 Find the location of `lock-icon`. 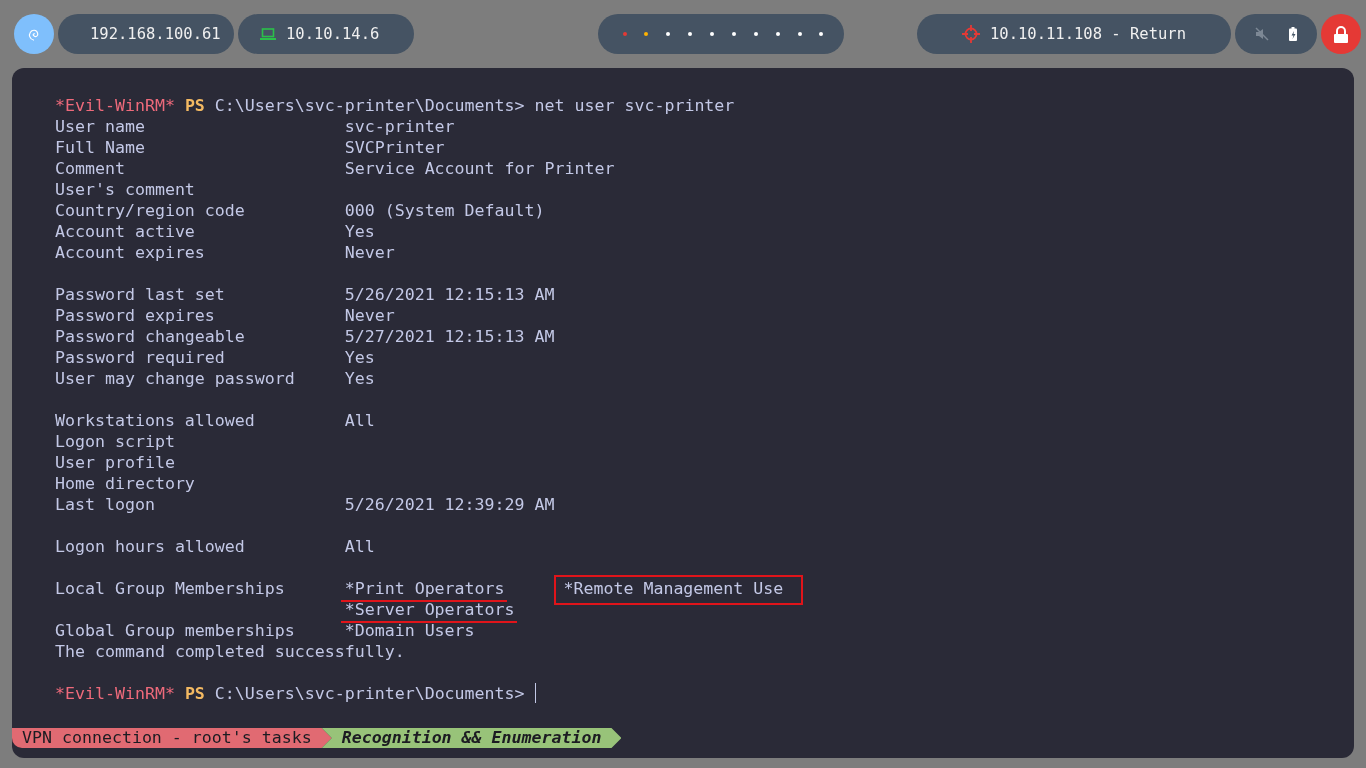

lock-icon is located at coordinates (1341, 34).